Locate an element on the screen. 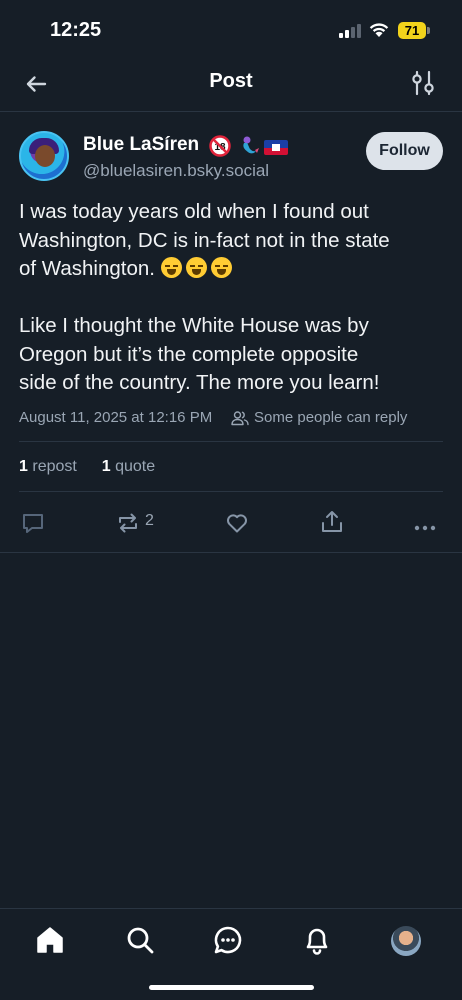  share-icon is located at coordinates (332, 522).